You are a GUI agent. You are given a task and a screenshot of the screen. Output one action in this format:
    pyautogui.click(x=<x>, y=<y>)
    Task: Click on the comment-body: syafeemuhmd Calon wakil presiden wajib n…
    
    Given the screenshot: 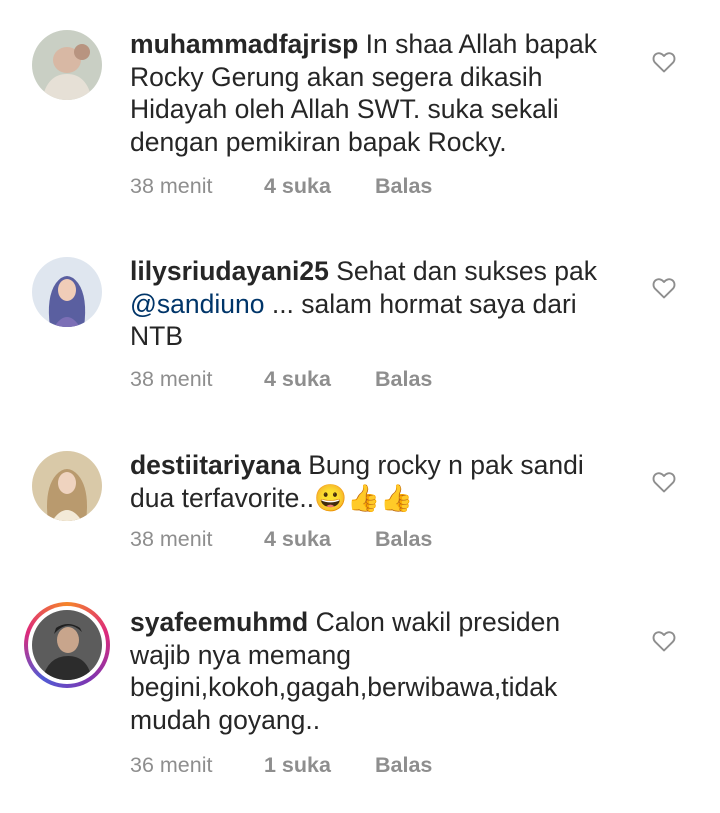 What is the action you would take?
    pyautogui.click(x=375, y=671)
    